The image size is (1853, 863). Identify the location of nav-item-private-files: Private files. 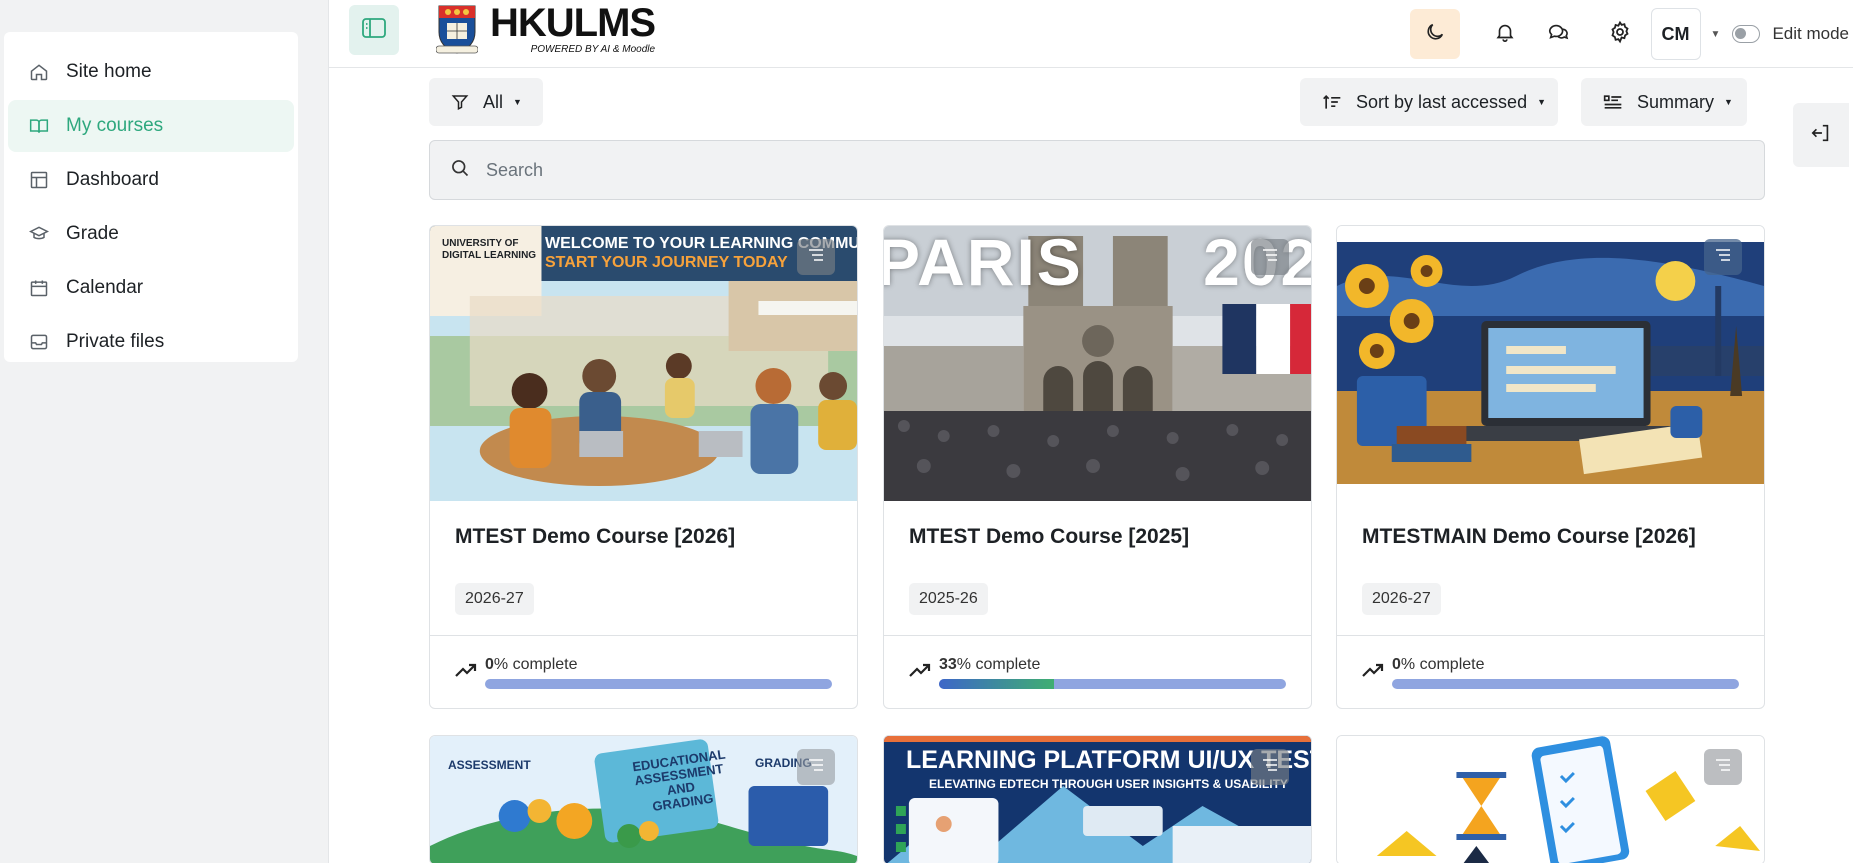
(151, 342).